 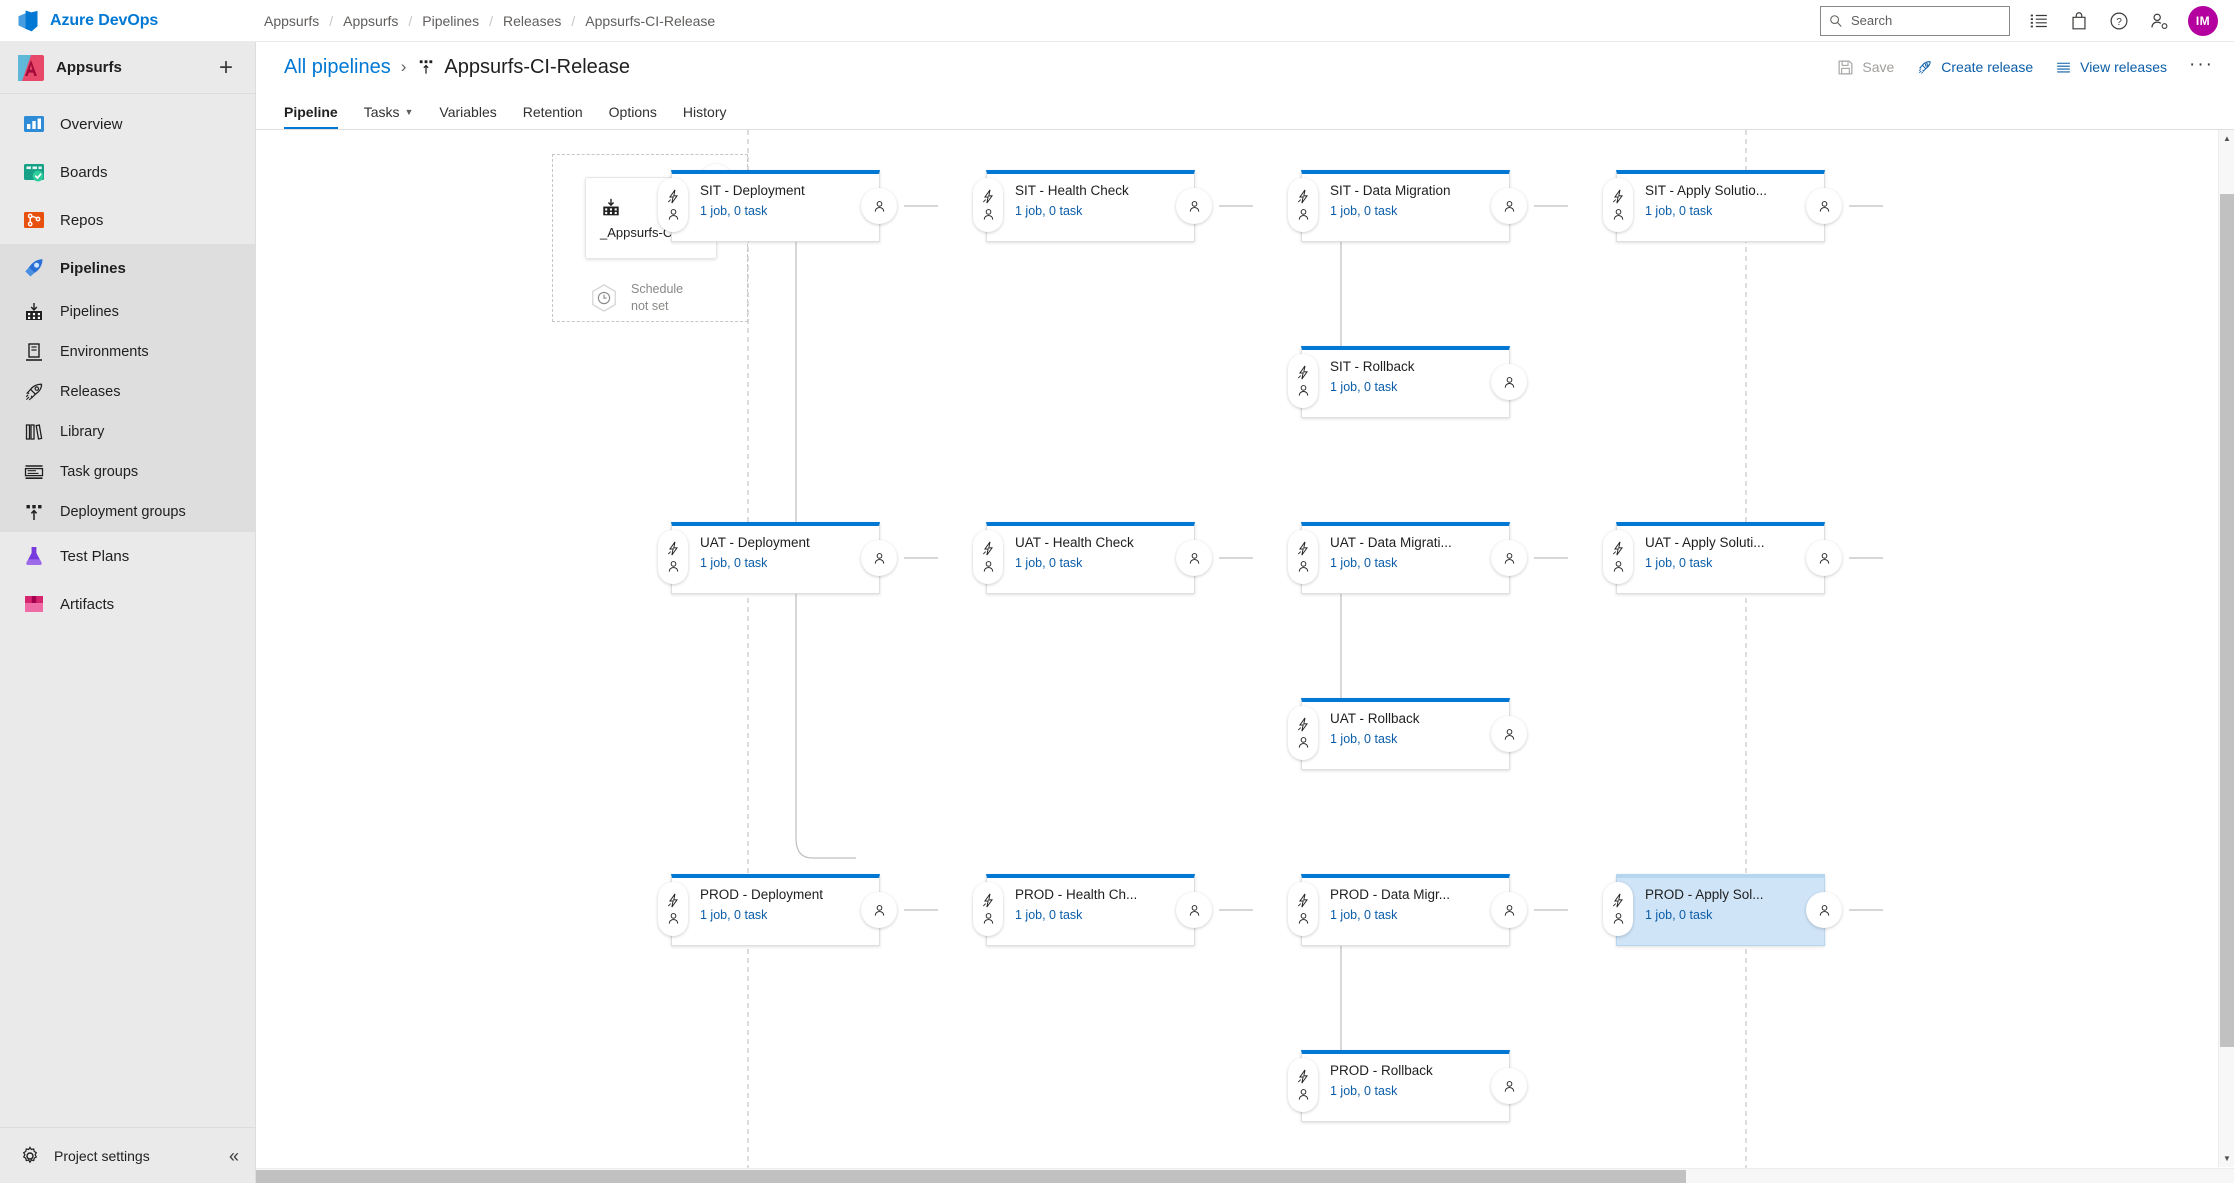 What do you see at coordinates (467, 116) in the screenshot?
I see `tab-variables: Variables` at bounding box center [467, 116].